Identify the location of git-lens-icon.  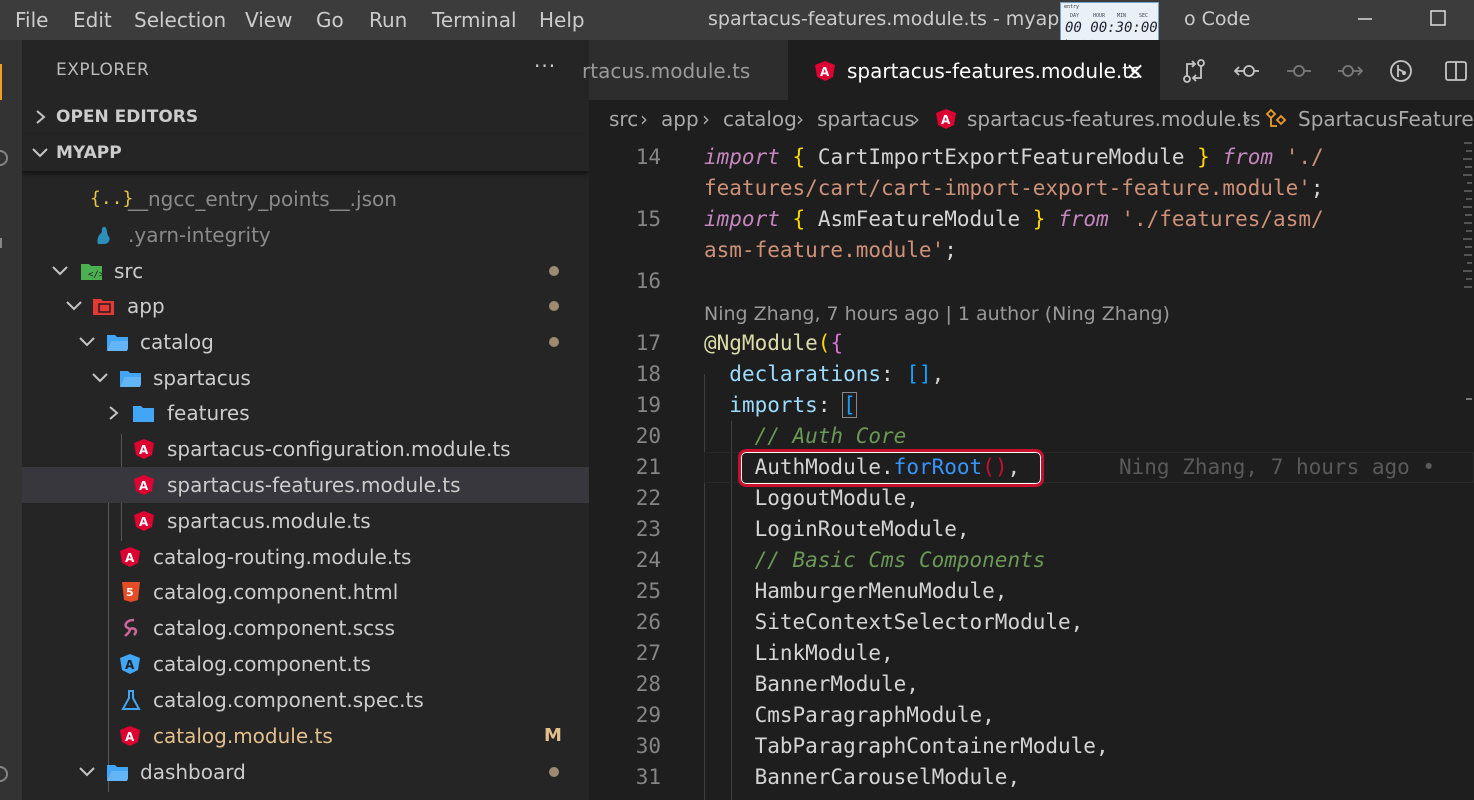
(1401, 71).